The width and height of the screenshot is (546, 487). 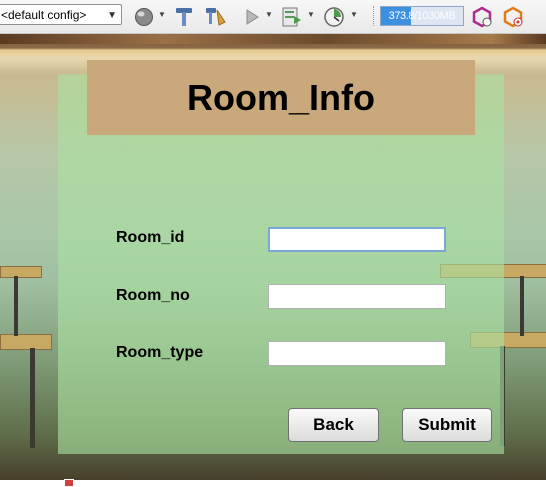 What do you see at coordinates (69, 483) in the screenshot?
I see `taskbar-app-icon` at bounding box center [69, 483].